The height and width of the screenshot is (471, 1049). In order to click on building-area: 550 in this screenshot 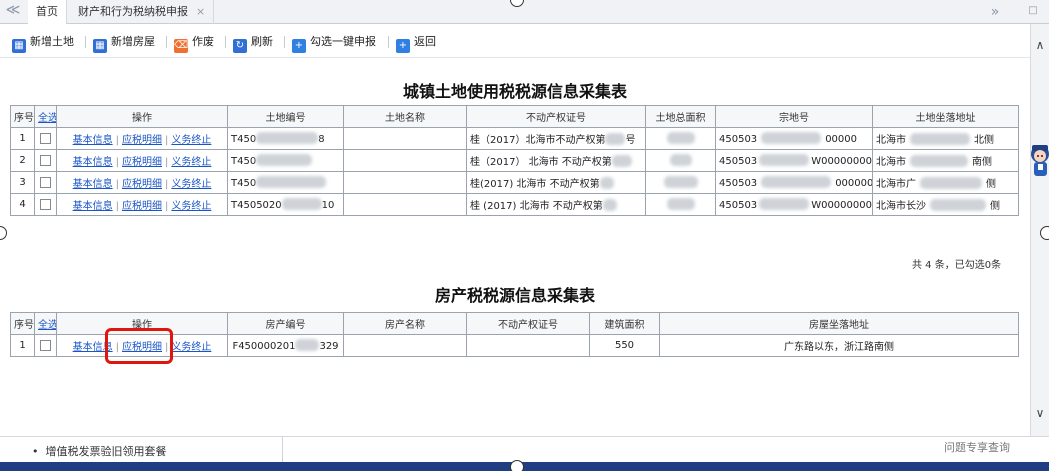, I will do `click(624, 345)`.